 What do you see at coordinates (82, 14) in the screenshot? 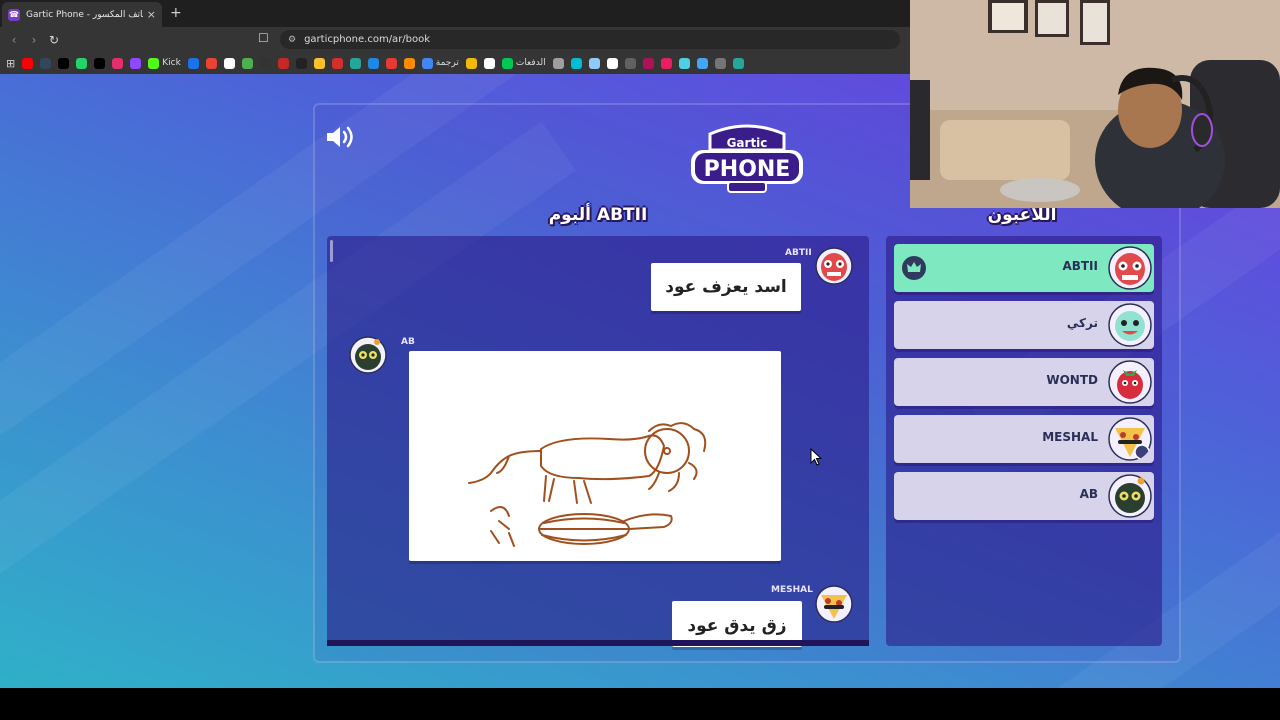
I see `browser-tab: ☎ Gartic Phone - لعبة الهاتف المكسور ×` at bounding box center [82, 14].